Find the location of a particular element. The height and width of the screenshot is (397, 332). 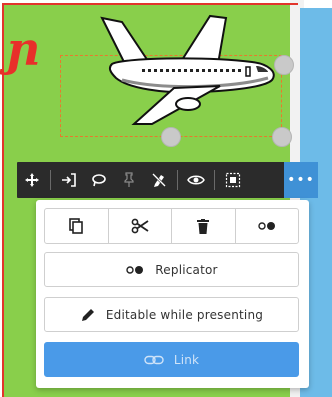

trash-icon is located at coordinates (203, 226).